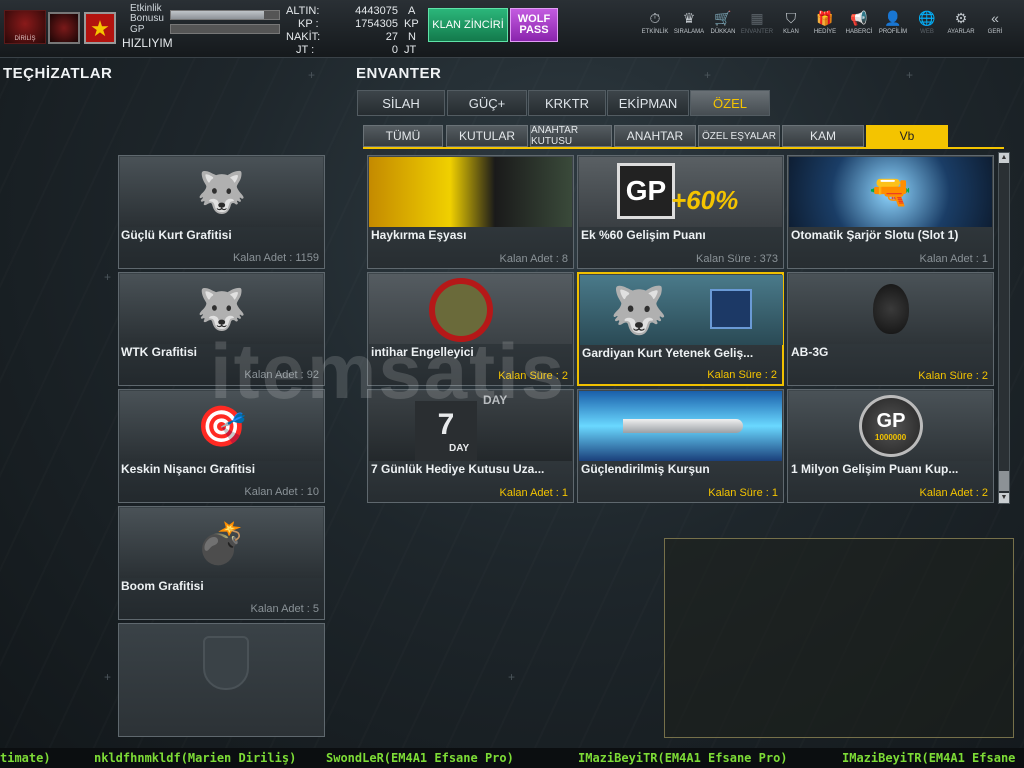 Image resolution: width=1024 pixels, height=768 pixels. I want to click on equipment-card: 🐺 Güçlü Kurt Grafitisi Kalan Adet : 1159, so click(221, 212).